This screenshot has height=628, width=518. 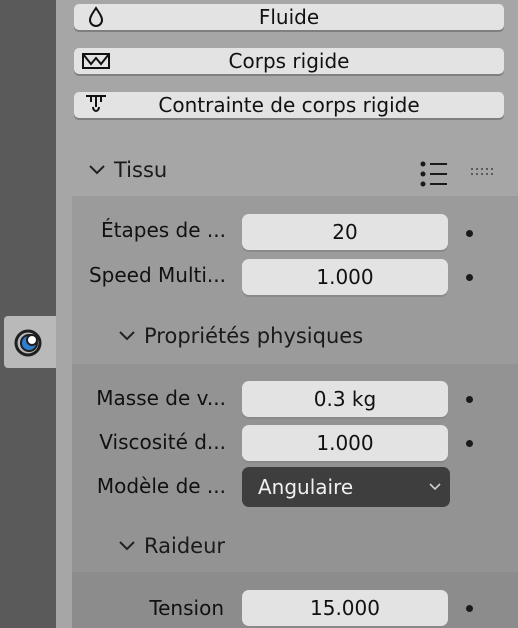 I want to click on fluid-button: Fluide, so click(x=289, y=17).